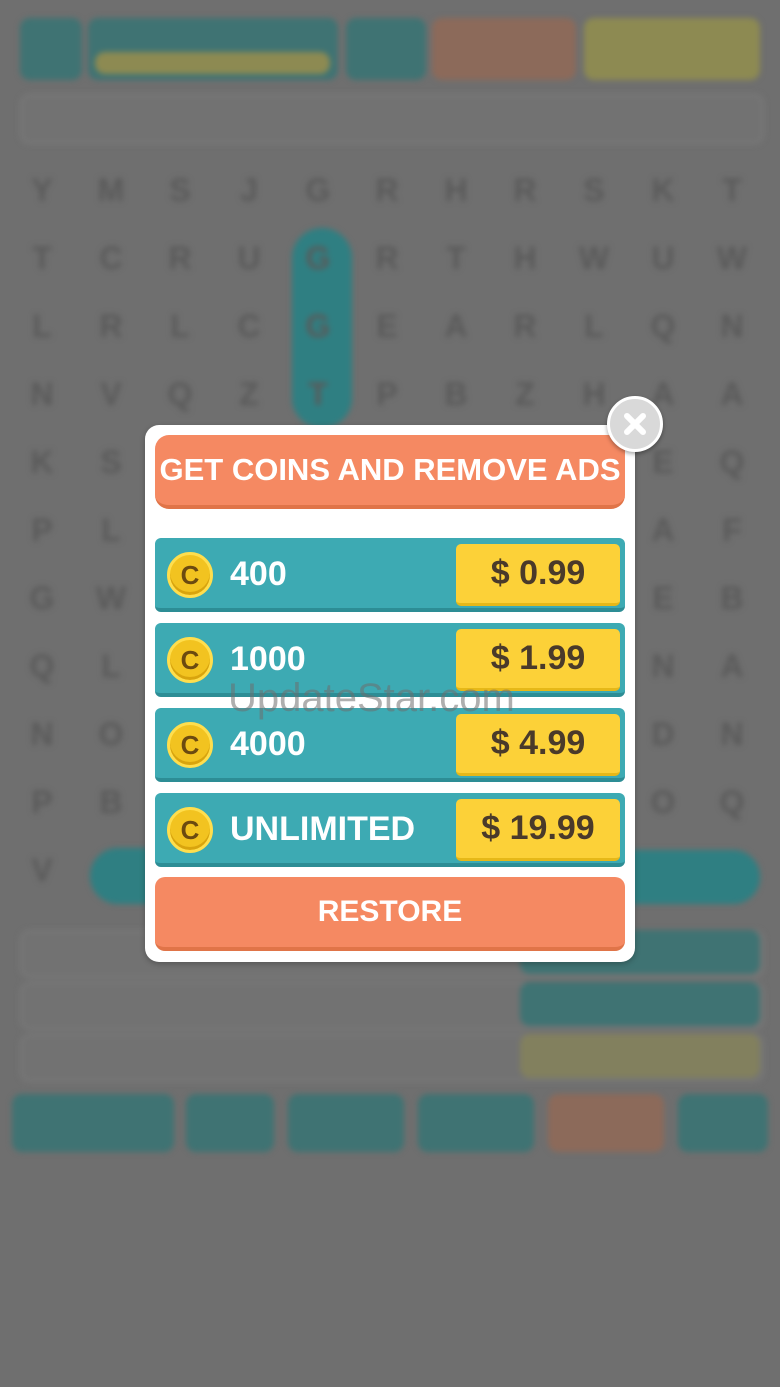 The image size is (780, 1387). What do you see at coordinates (268, 744) in the screenshot?
I see `offer-amount: 4000` at bounding box center [268, 744].